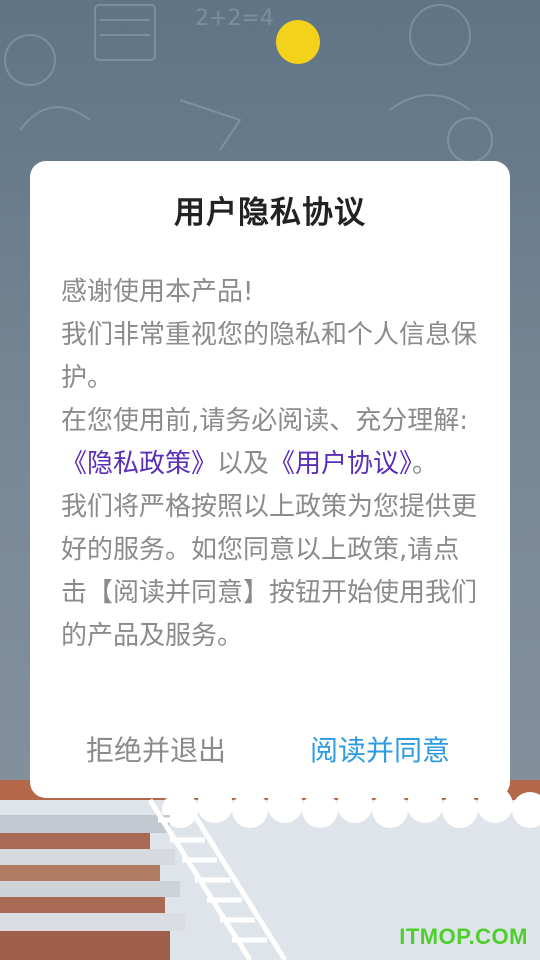 The width and height of the screenshot is (540, 960). Describe the element at coordinates (139, 464) in the screenshot. I see `privacy-policy-link: 《隐私政策》` at that location.